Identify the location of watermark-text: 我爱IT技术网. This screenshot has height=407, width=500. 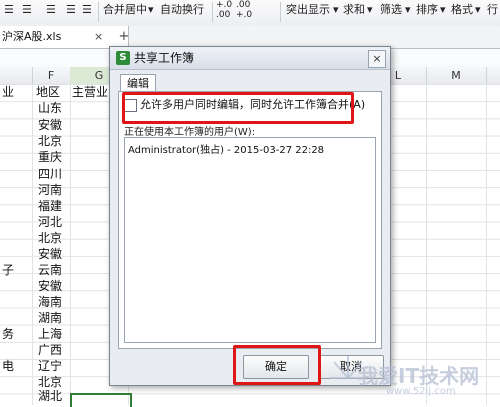
(419, 376).